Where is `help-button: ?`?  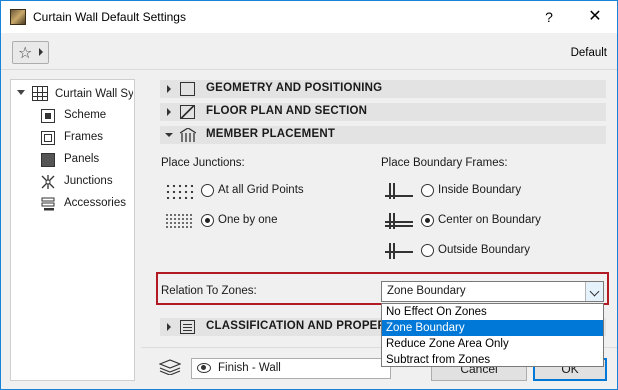
help-button: ? is located at coordinates (549, 17).